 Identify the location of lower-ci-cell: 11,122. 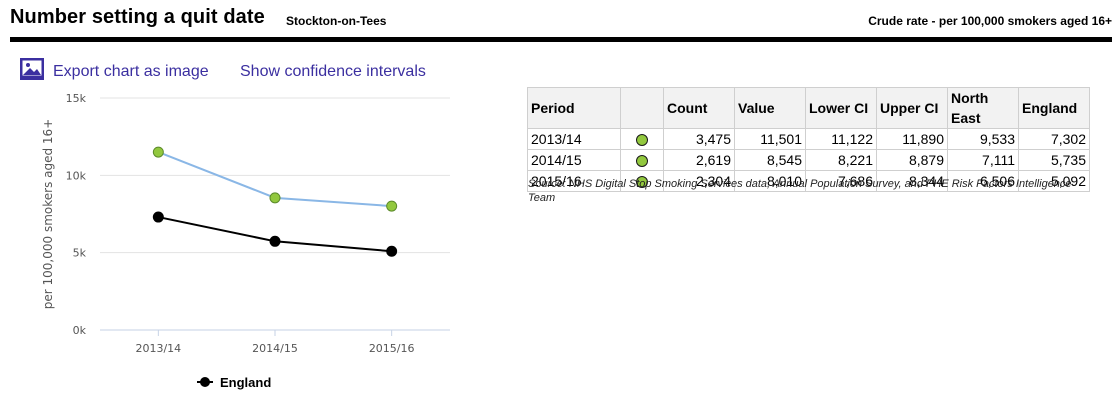
(841, 139).